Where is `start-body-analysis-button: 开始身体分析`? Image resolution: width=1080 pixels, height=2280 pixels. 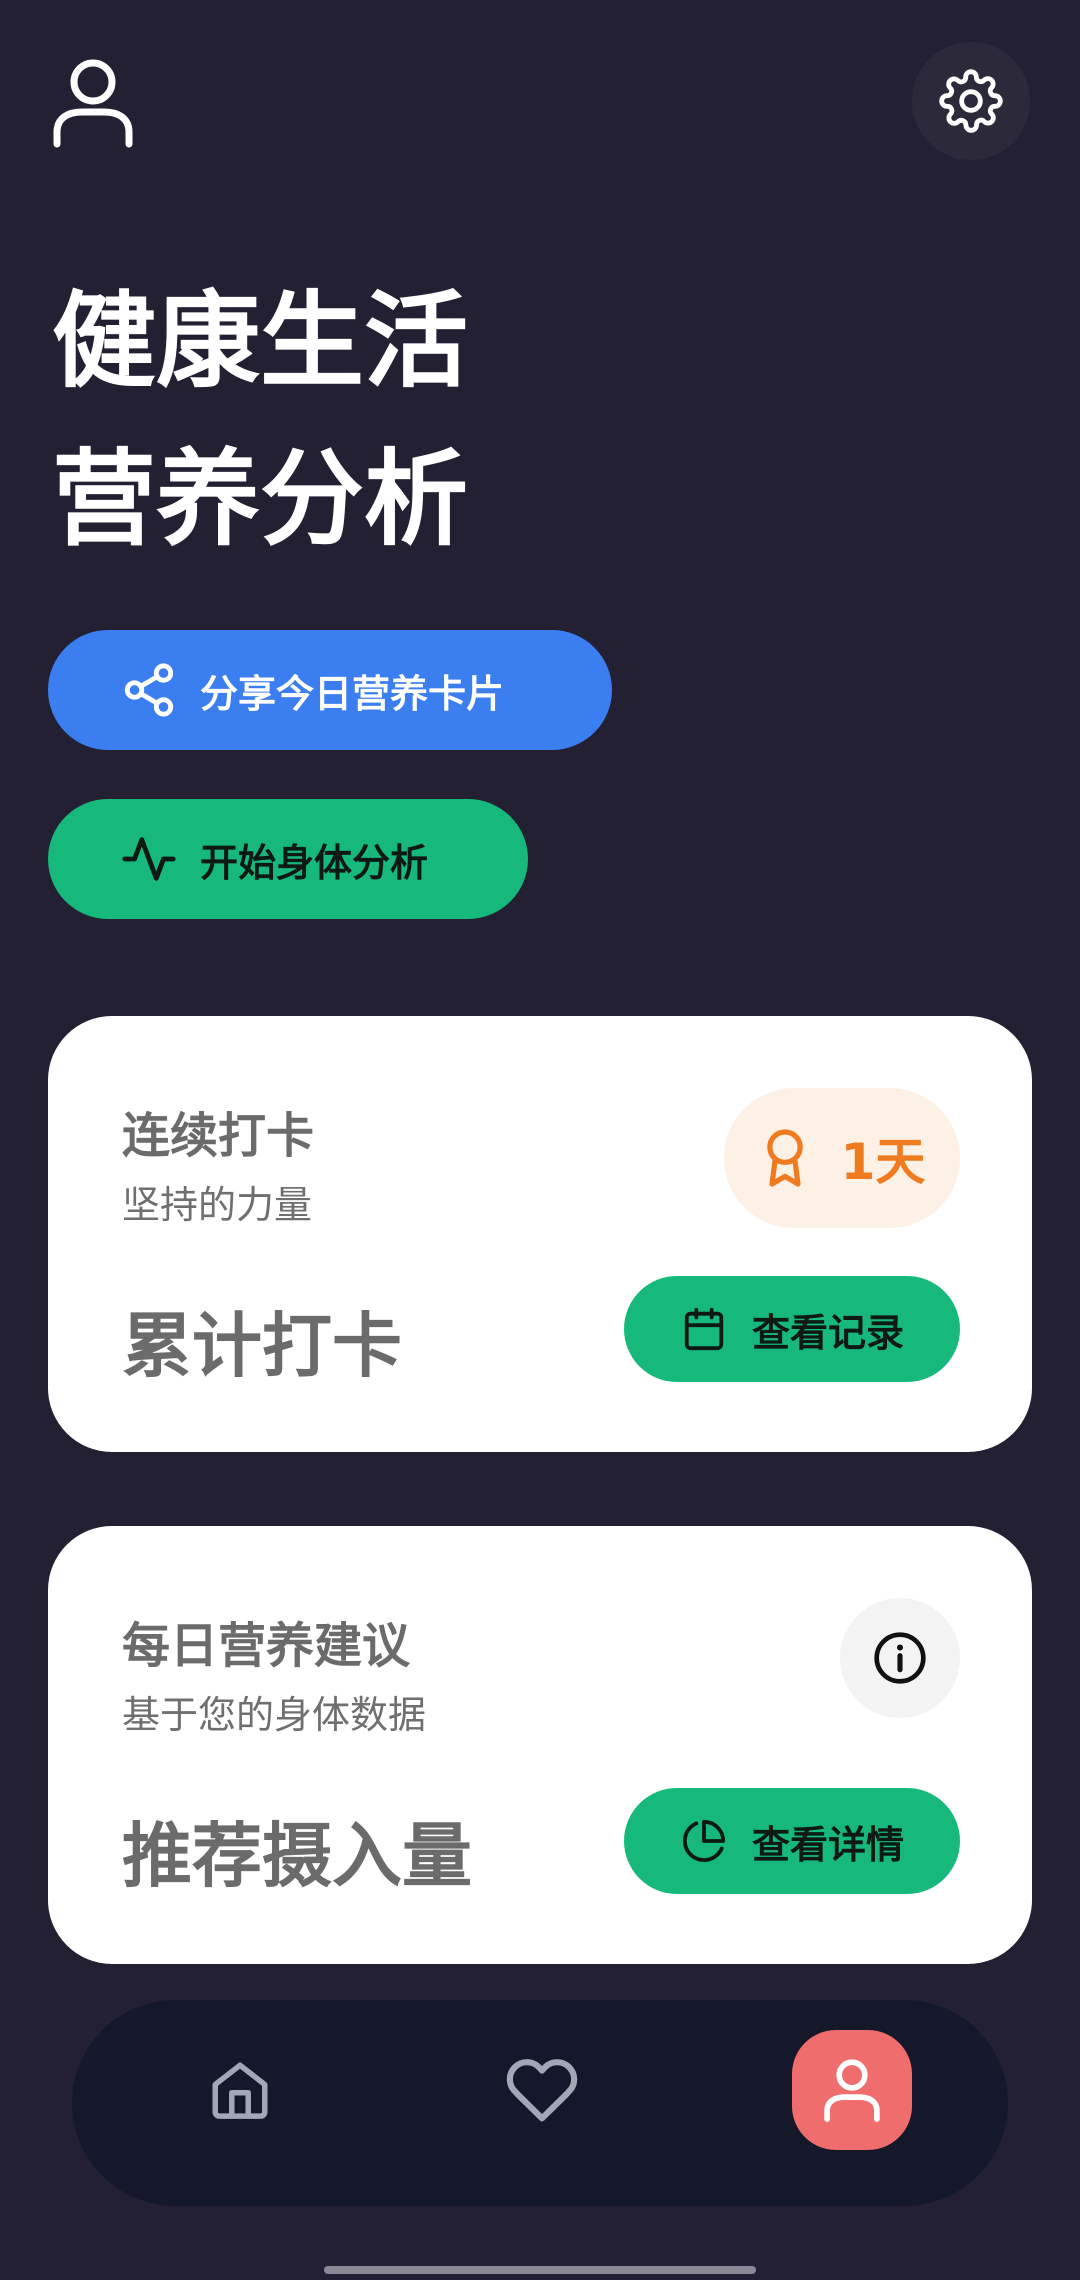 start-body-analysis-button: 开始身体分析 is located at coordinates (288, 859).